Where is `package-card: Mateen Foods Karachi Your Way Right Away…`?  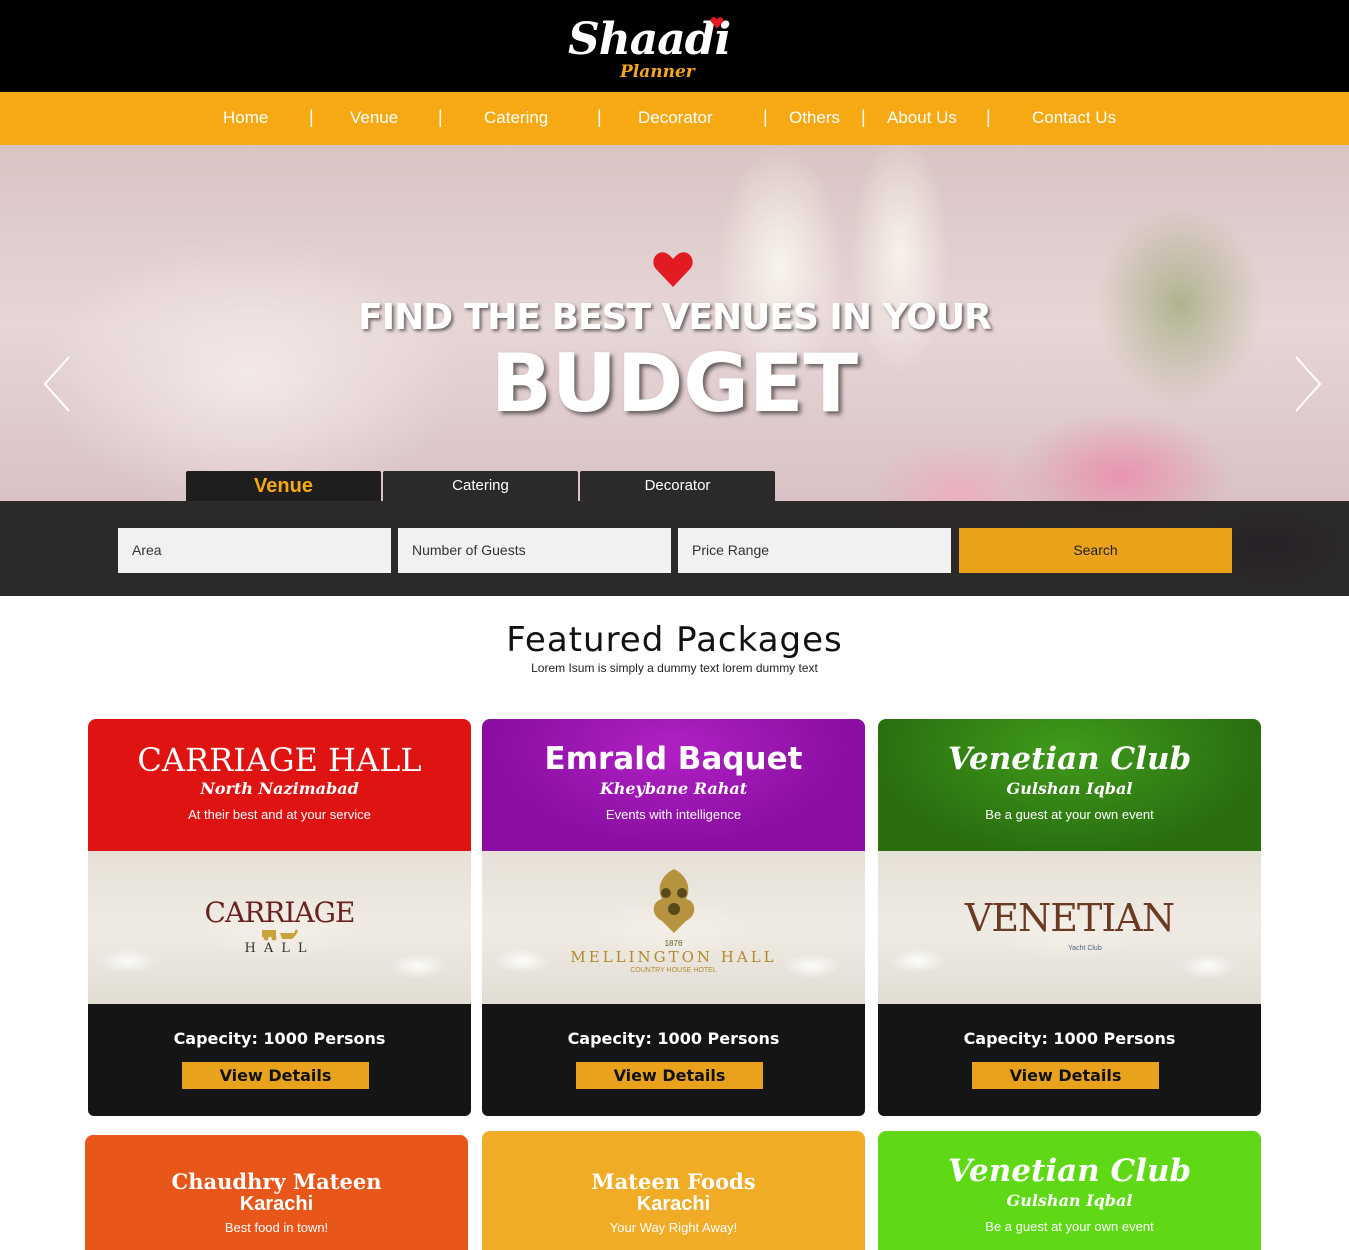 package-card: Mateen Foods Karachi Your Way Right Away… is located at coordinates (673, 1190).